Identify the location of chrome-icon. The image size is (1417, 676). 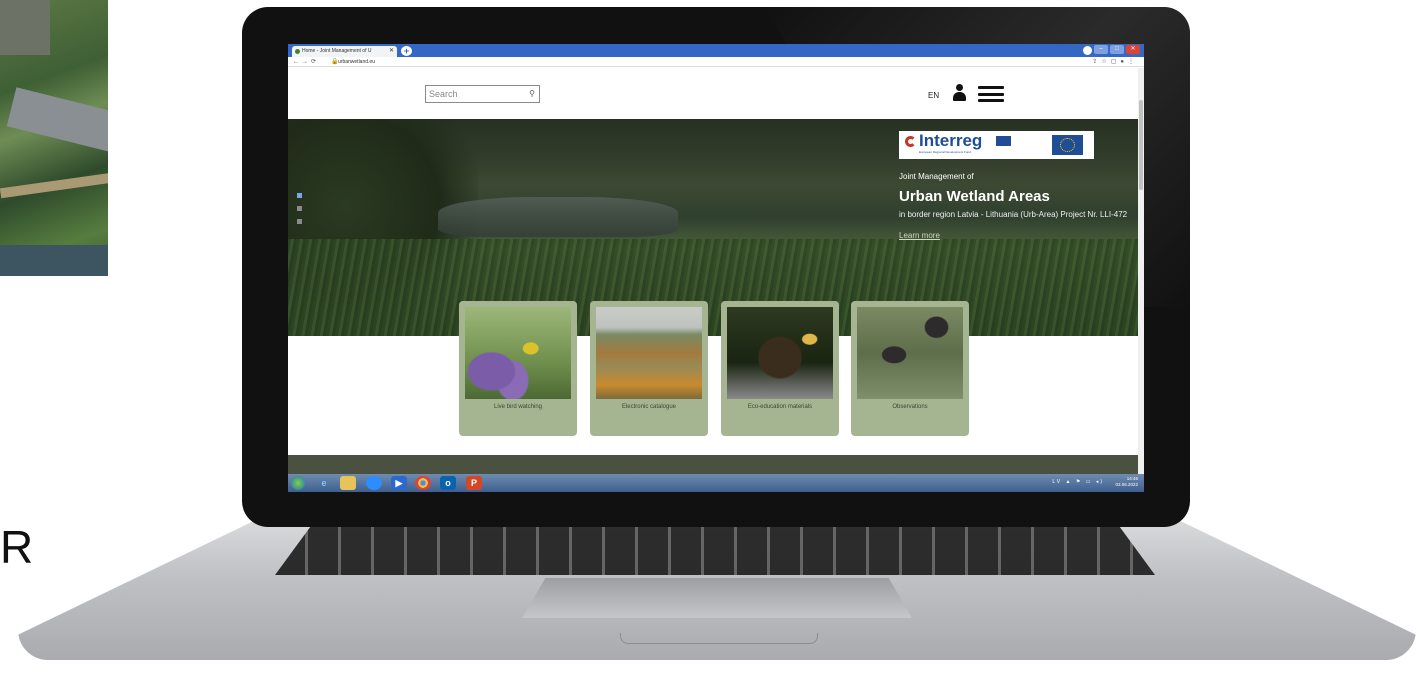
(423, 483).